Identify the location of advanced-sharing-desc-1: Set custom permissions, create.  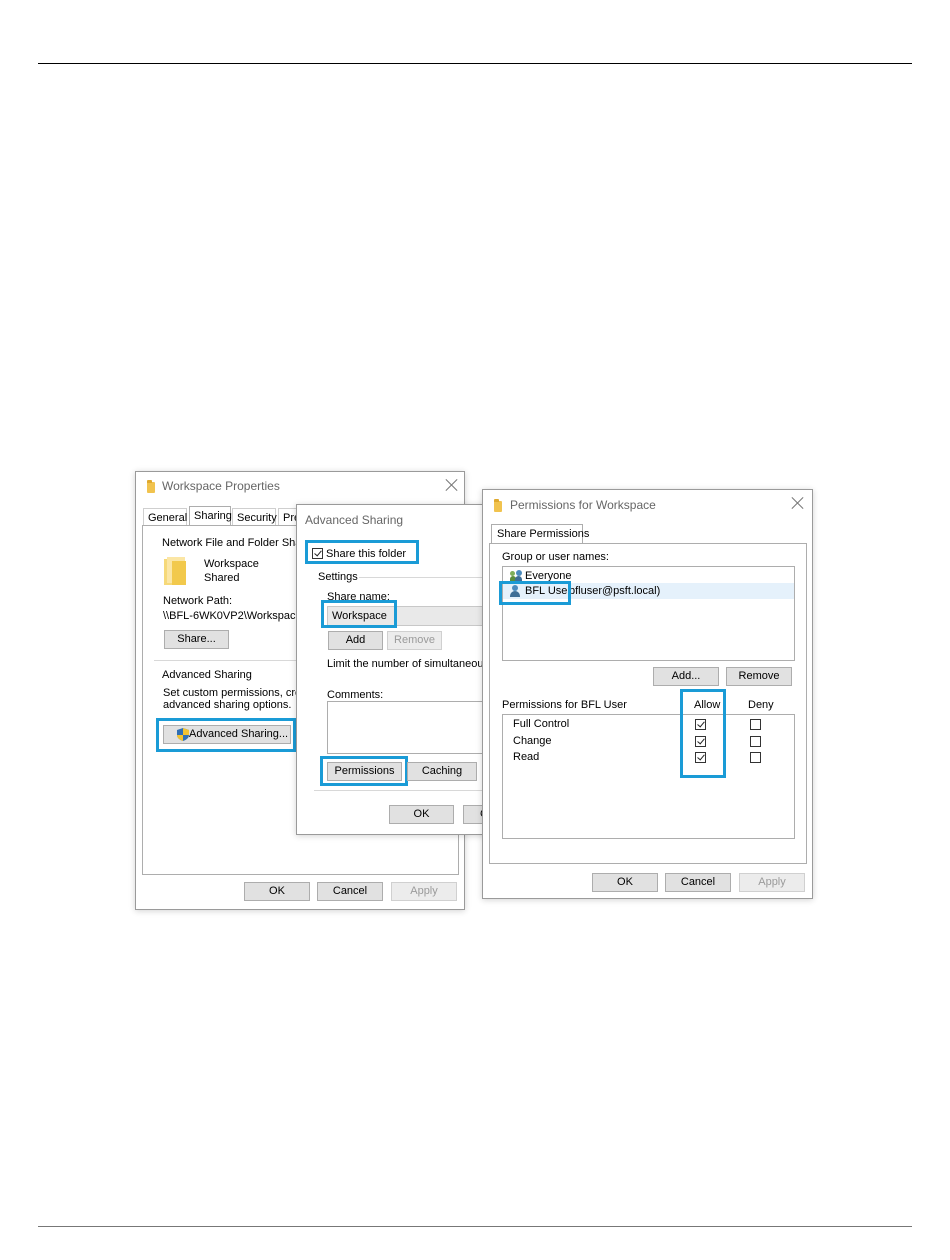
(240, 693).